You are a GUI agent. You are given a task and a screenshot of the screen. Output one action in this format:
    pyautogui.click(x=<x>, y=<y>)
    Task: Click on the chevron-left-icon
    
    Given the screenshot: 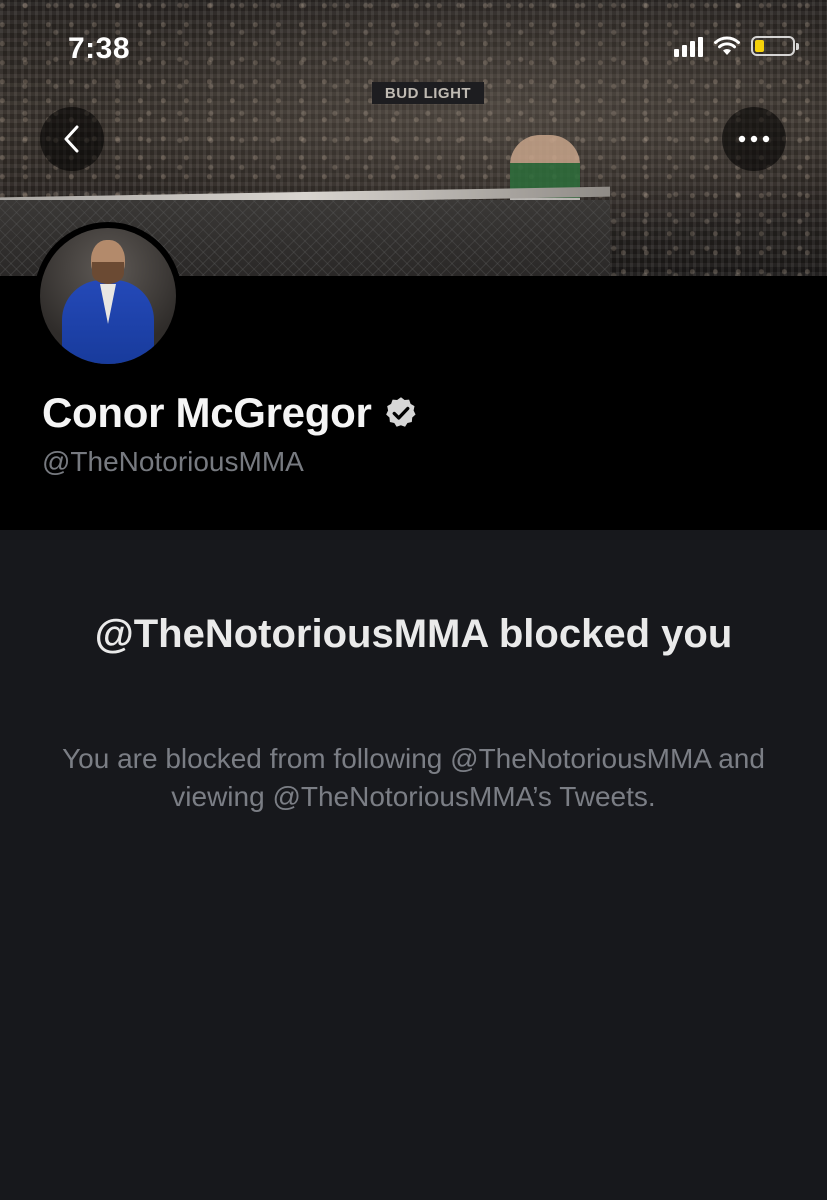 What is the action you would take?
    pyautogui.click(x=71, y=139)
    